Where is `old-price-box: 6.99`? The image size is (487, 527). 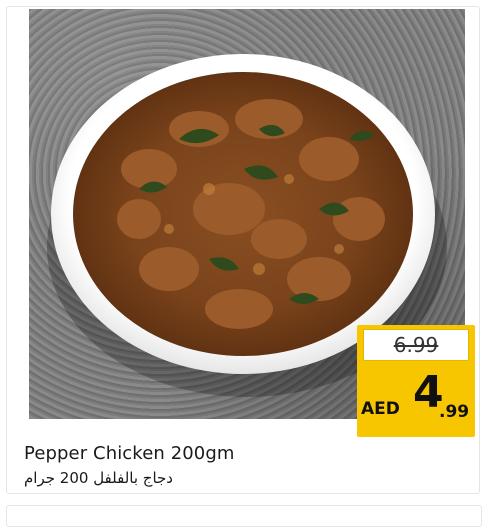
old-price-box: 6.99 is located at coordinates (416, 345).